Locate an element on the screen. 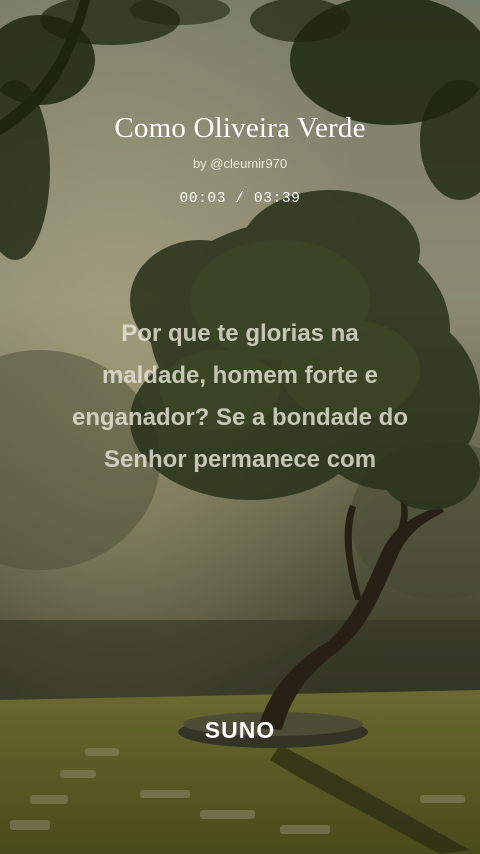 The image size is (480, 854). song-title: Como Oliveira Verde is located at coordinates (240, 128).